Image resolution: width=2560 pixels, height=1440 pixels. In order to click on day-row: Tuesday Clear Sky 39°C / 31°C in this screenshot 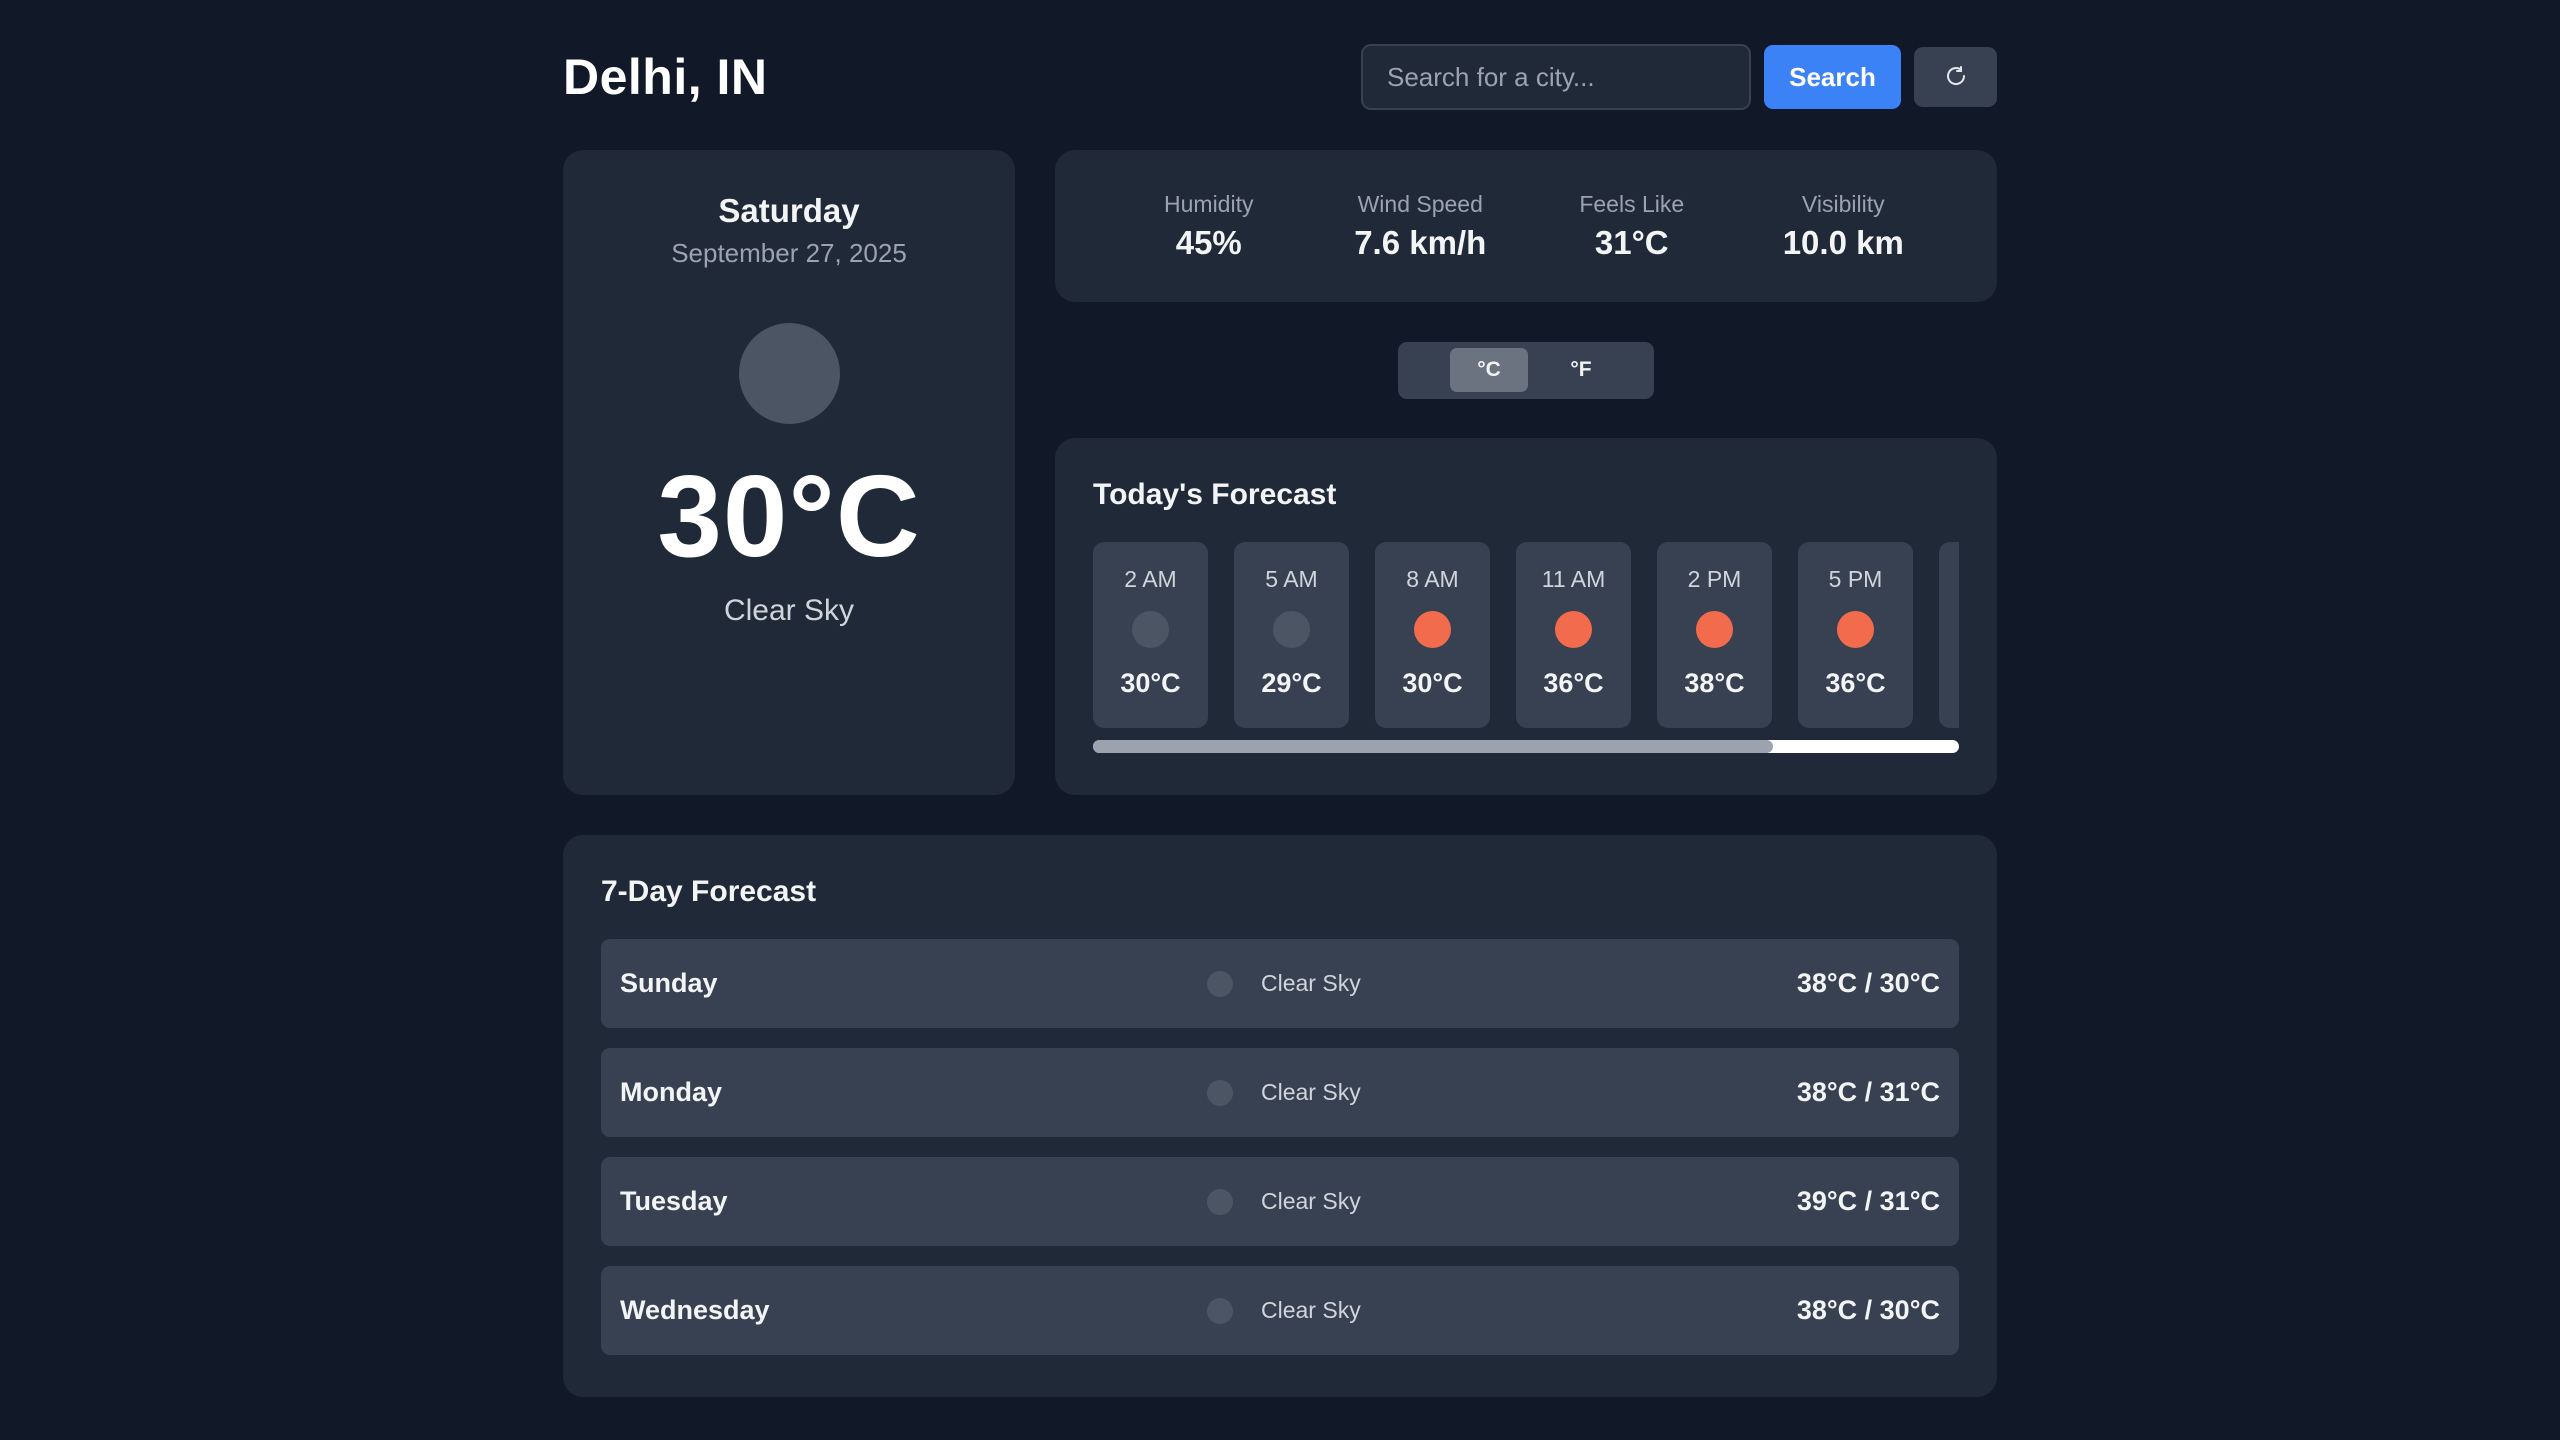, I will do `click(1280, 1201)`.